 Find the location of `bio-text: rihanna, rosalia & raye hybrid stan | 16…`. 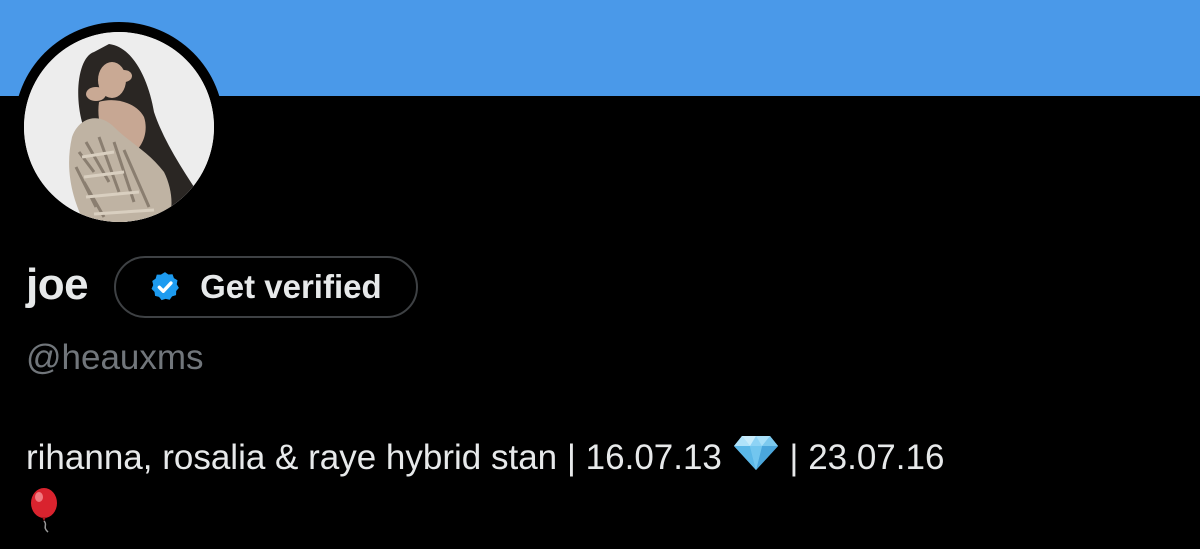

bio-text: rihanna, rosalia & raye hybrid stan | 16… is located at coordinates (374, 457).